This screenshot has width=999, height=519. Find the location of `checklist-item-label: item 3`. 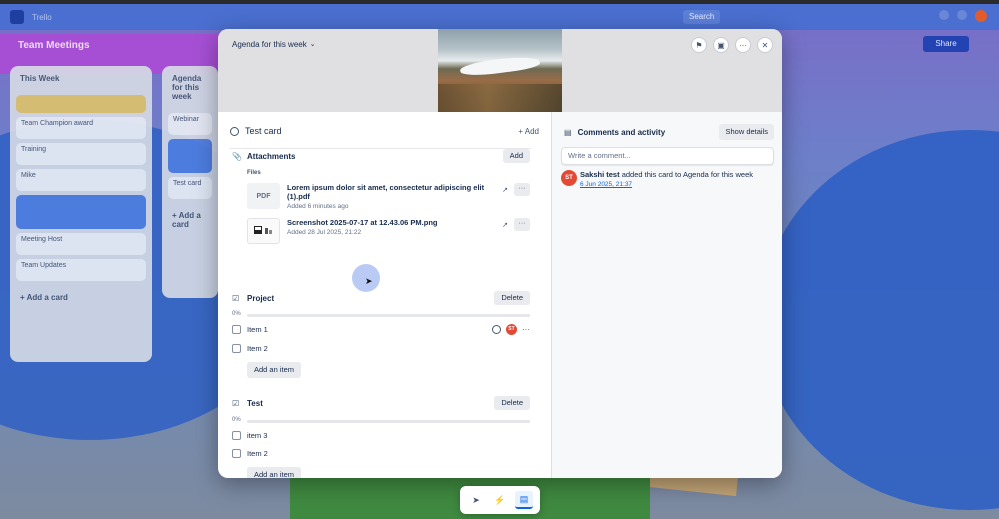

checklist-item-label: item 3 is located at coordinates (257, 435).